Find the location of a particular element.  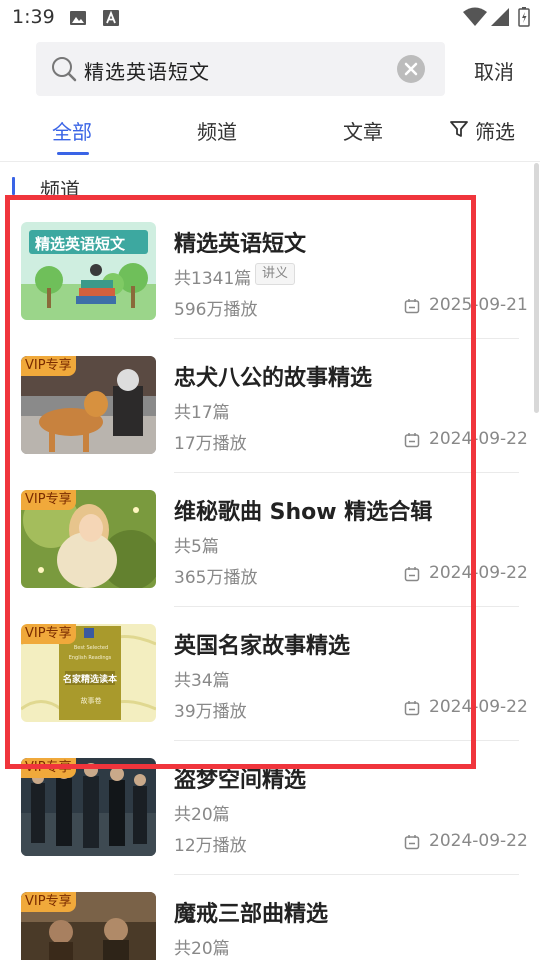

item-plays: 596万播放 is located at coordinates (216, 310).